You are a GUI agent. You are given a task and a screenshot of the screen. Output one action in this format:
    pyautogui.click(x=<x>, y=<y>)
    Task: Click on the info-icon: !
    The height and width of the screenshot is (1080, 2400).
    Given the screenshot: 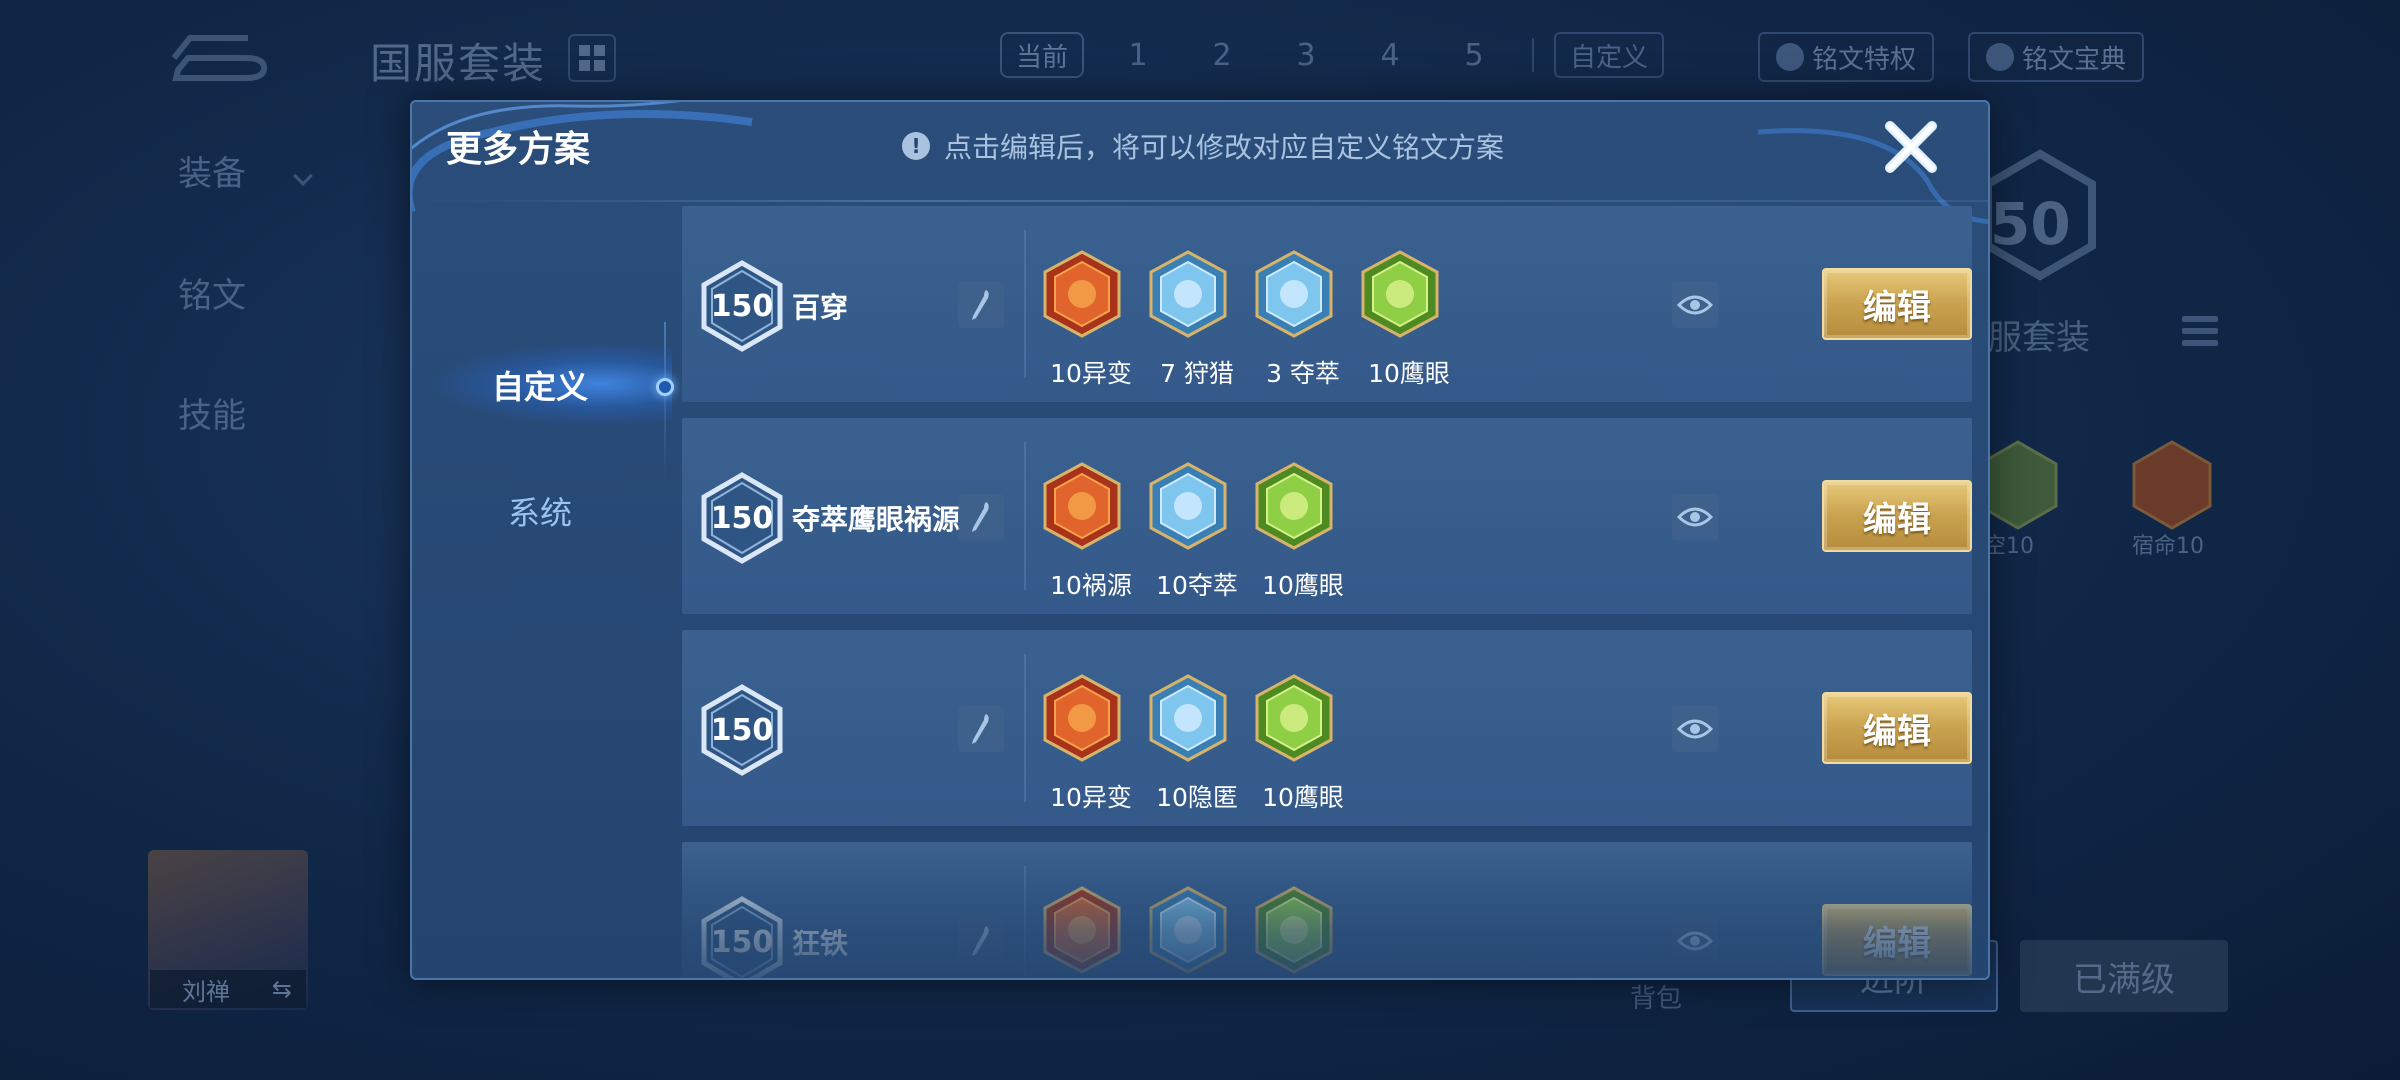 What is the action you would take?
    pyautogui.click(x=916, y=146)
    